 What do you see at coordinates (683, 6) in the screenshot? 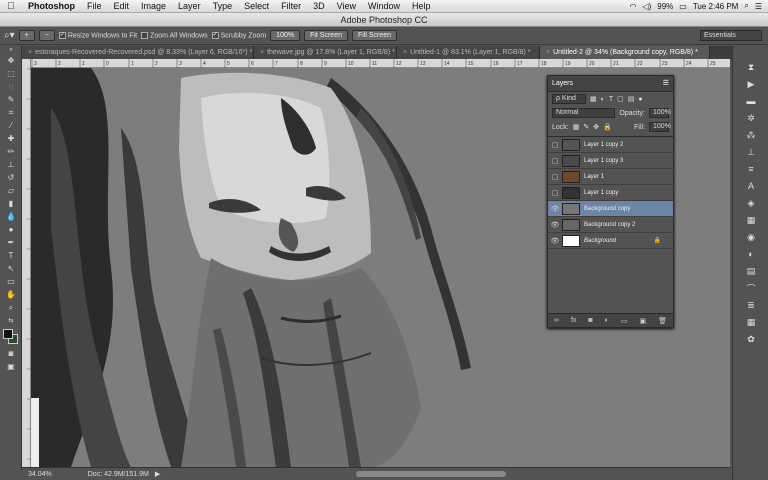
I see `battery-icon: ▭` at bounding box center [683, 6].